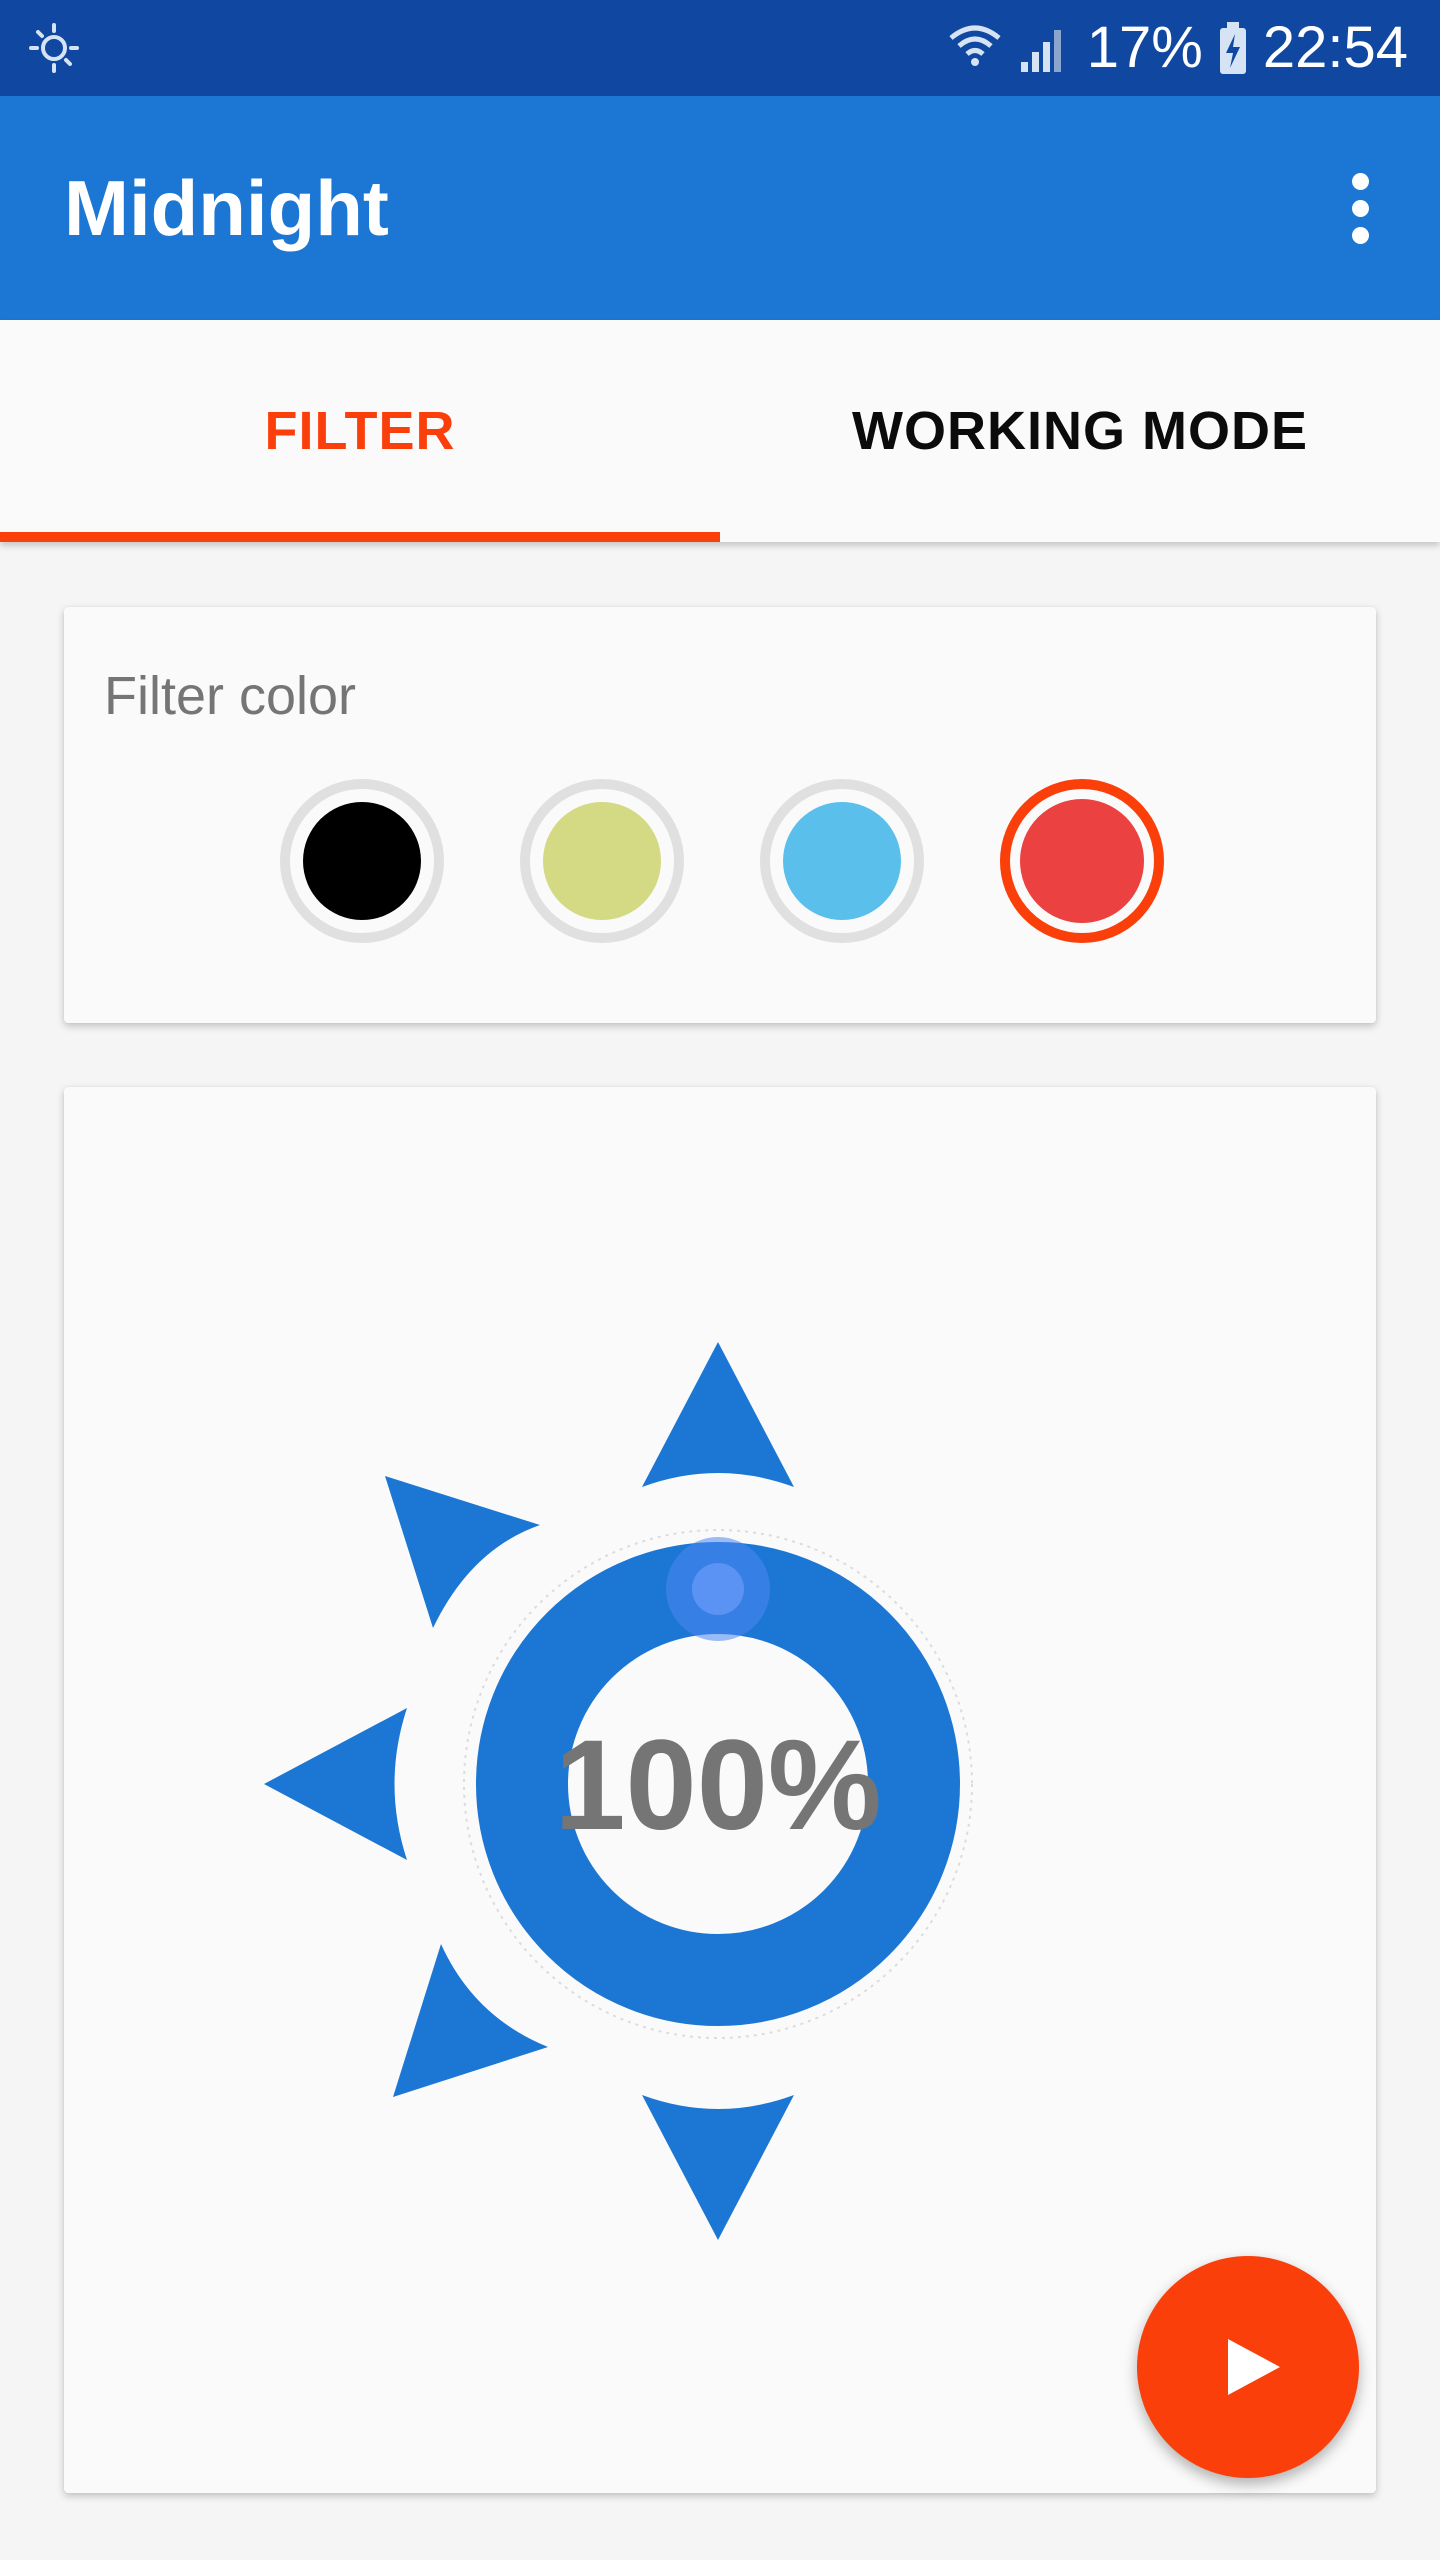 Image resolution: width=1440 pixels, height=2560 pixels. I want to click on battery-charging-icon, so click(1232, 48).